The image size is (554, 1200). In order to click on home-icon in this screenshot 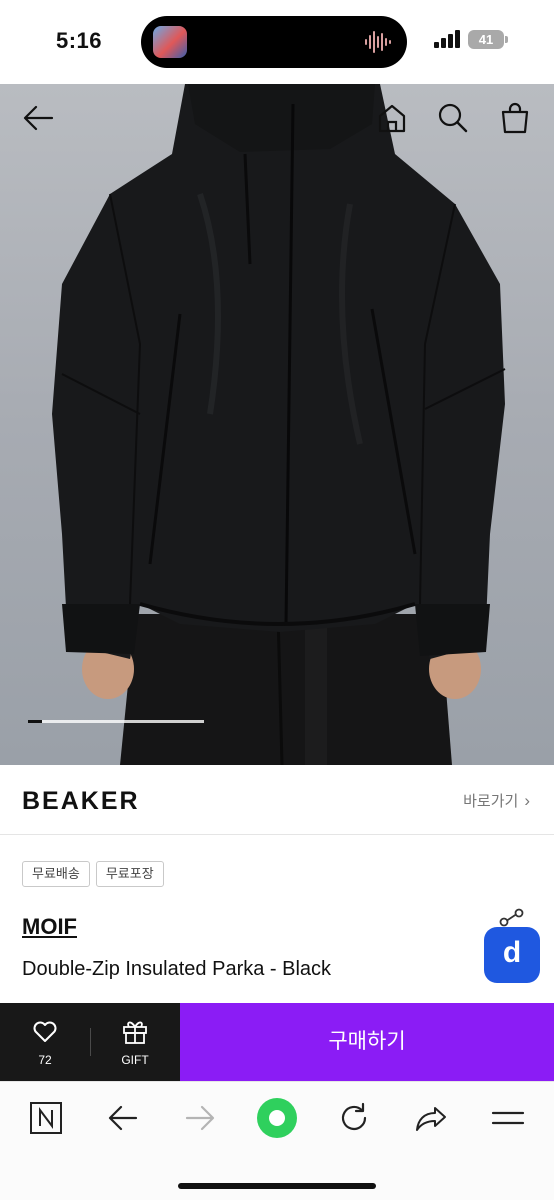, I will do `click(392, 118)`.